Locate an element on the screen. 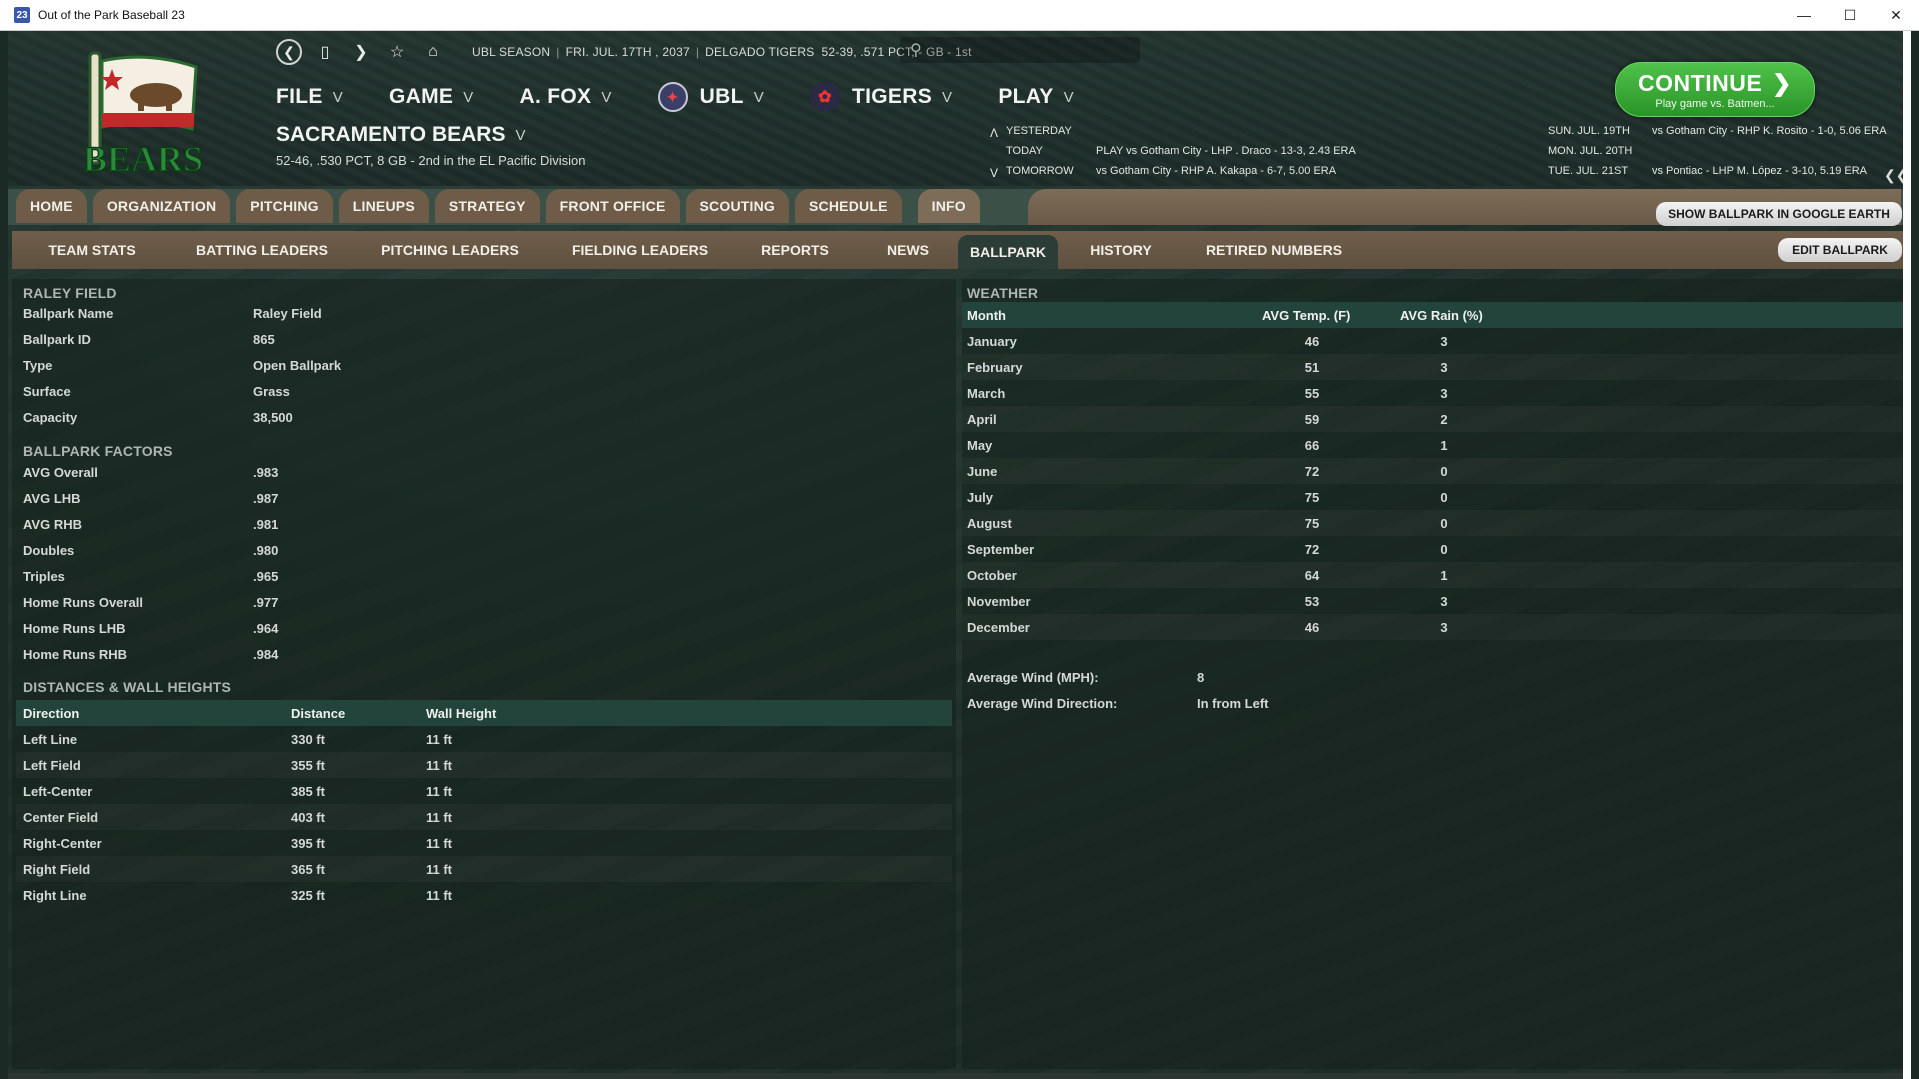  yesterday-label: YESTERDAY is located at coordinates (1039, 131).